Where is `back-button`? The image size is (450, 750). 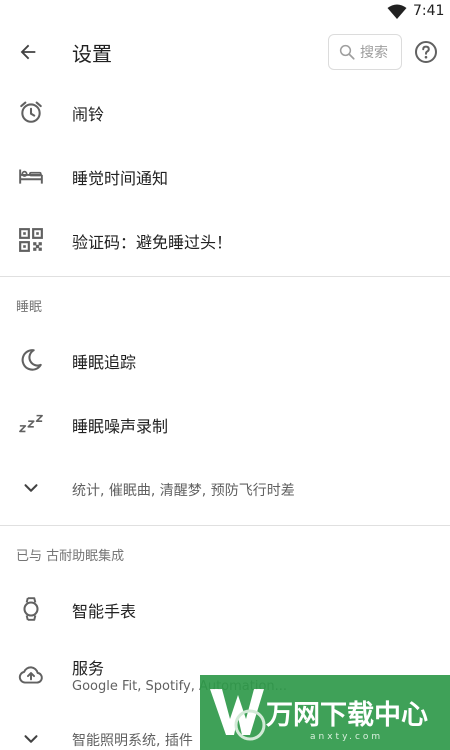 back-button is located at coordinates (28, 52).